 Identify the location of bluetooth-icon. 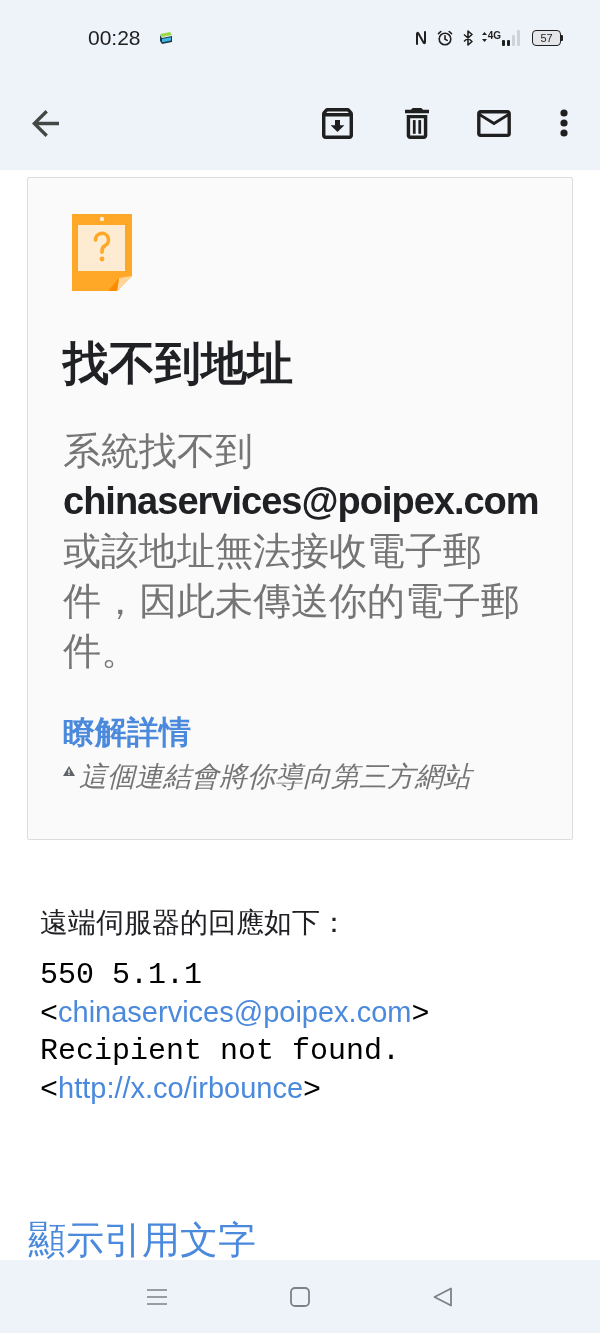
(467, 38).